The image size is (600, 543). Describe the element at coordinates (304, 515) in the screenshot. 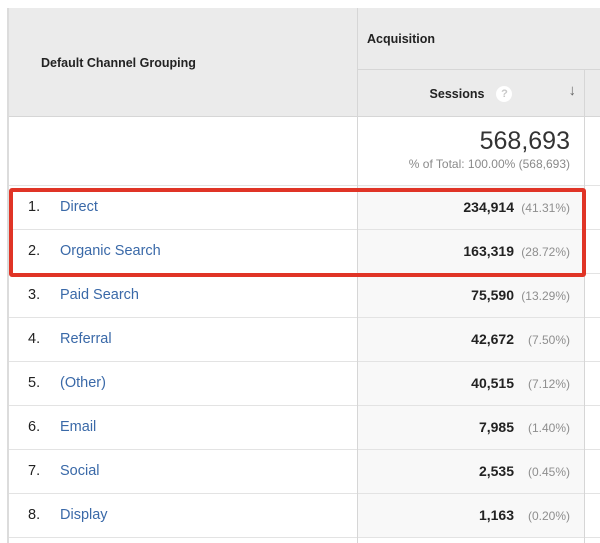

I see `table-row: 8. Display 1,163 (0.20%)` at that location.